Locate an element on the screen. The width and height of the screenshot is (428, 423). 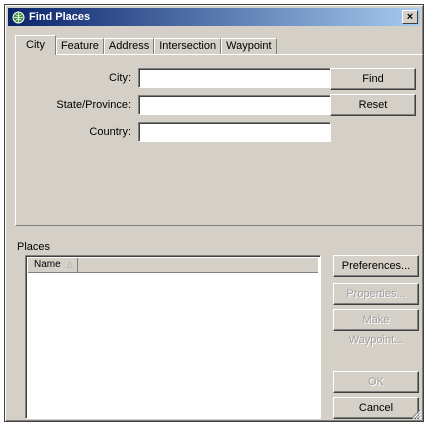
sort-ascending-icon: △ is located at coordinates (69, 264).